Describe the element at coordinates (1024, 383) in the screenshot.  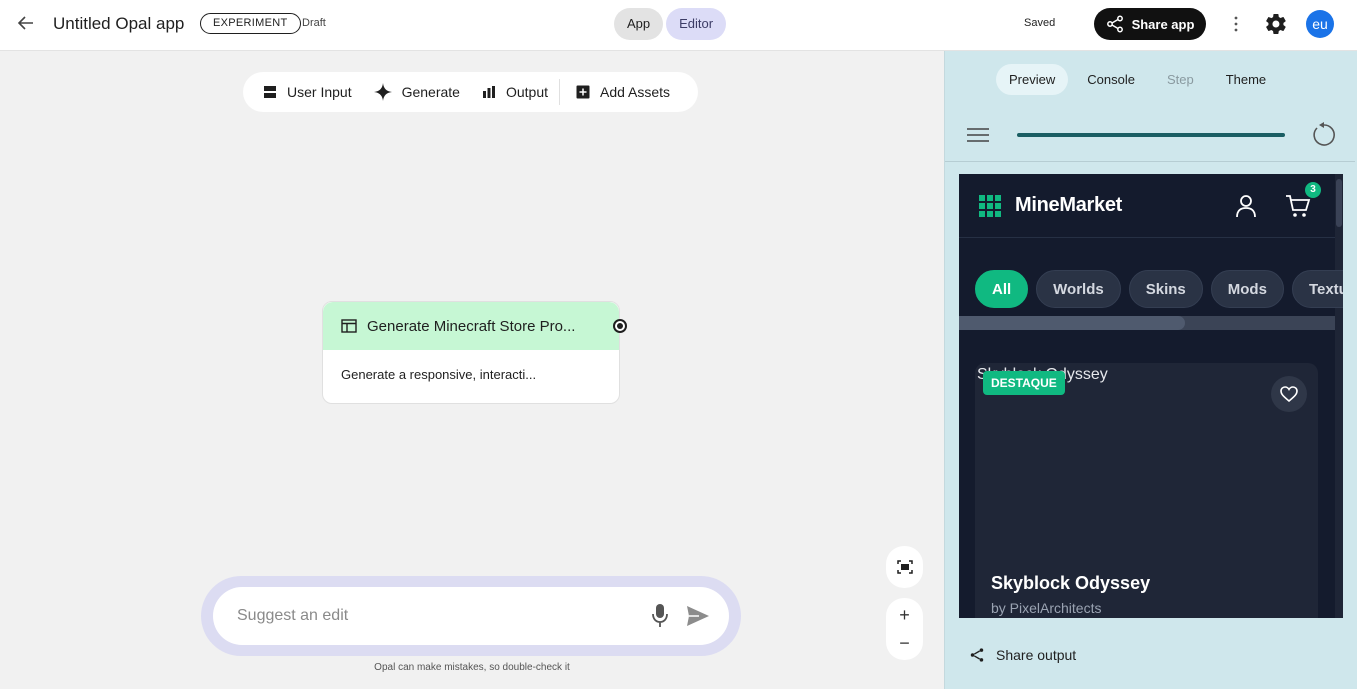
I see `featured-badge: DESTAQUE` at that location.